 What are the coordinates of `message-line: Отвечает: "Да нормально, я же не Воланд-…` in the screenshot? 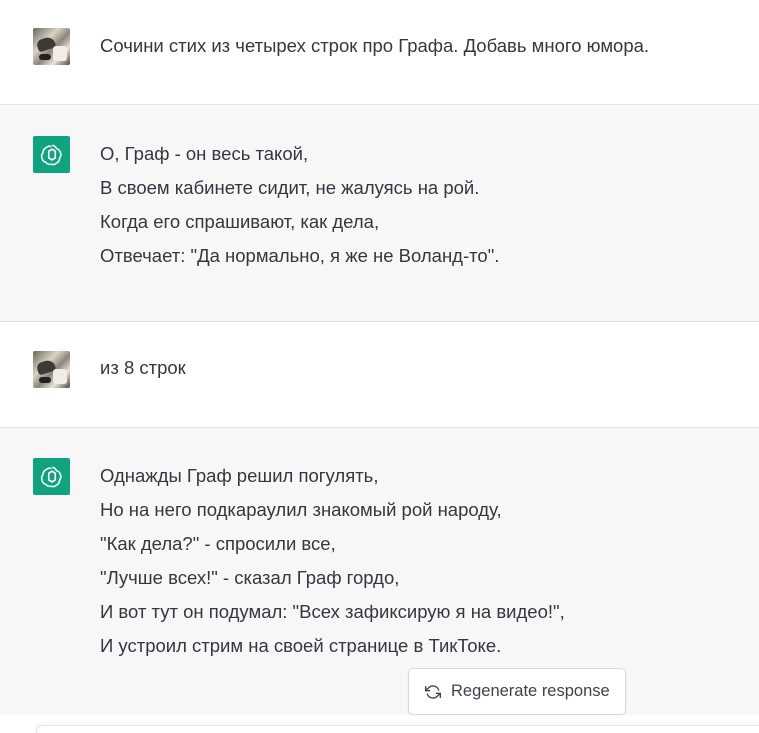 It's located at (300, 255).